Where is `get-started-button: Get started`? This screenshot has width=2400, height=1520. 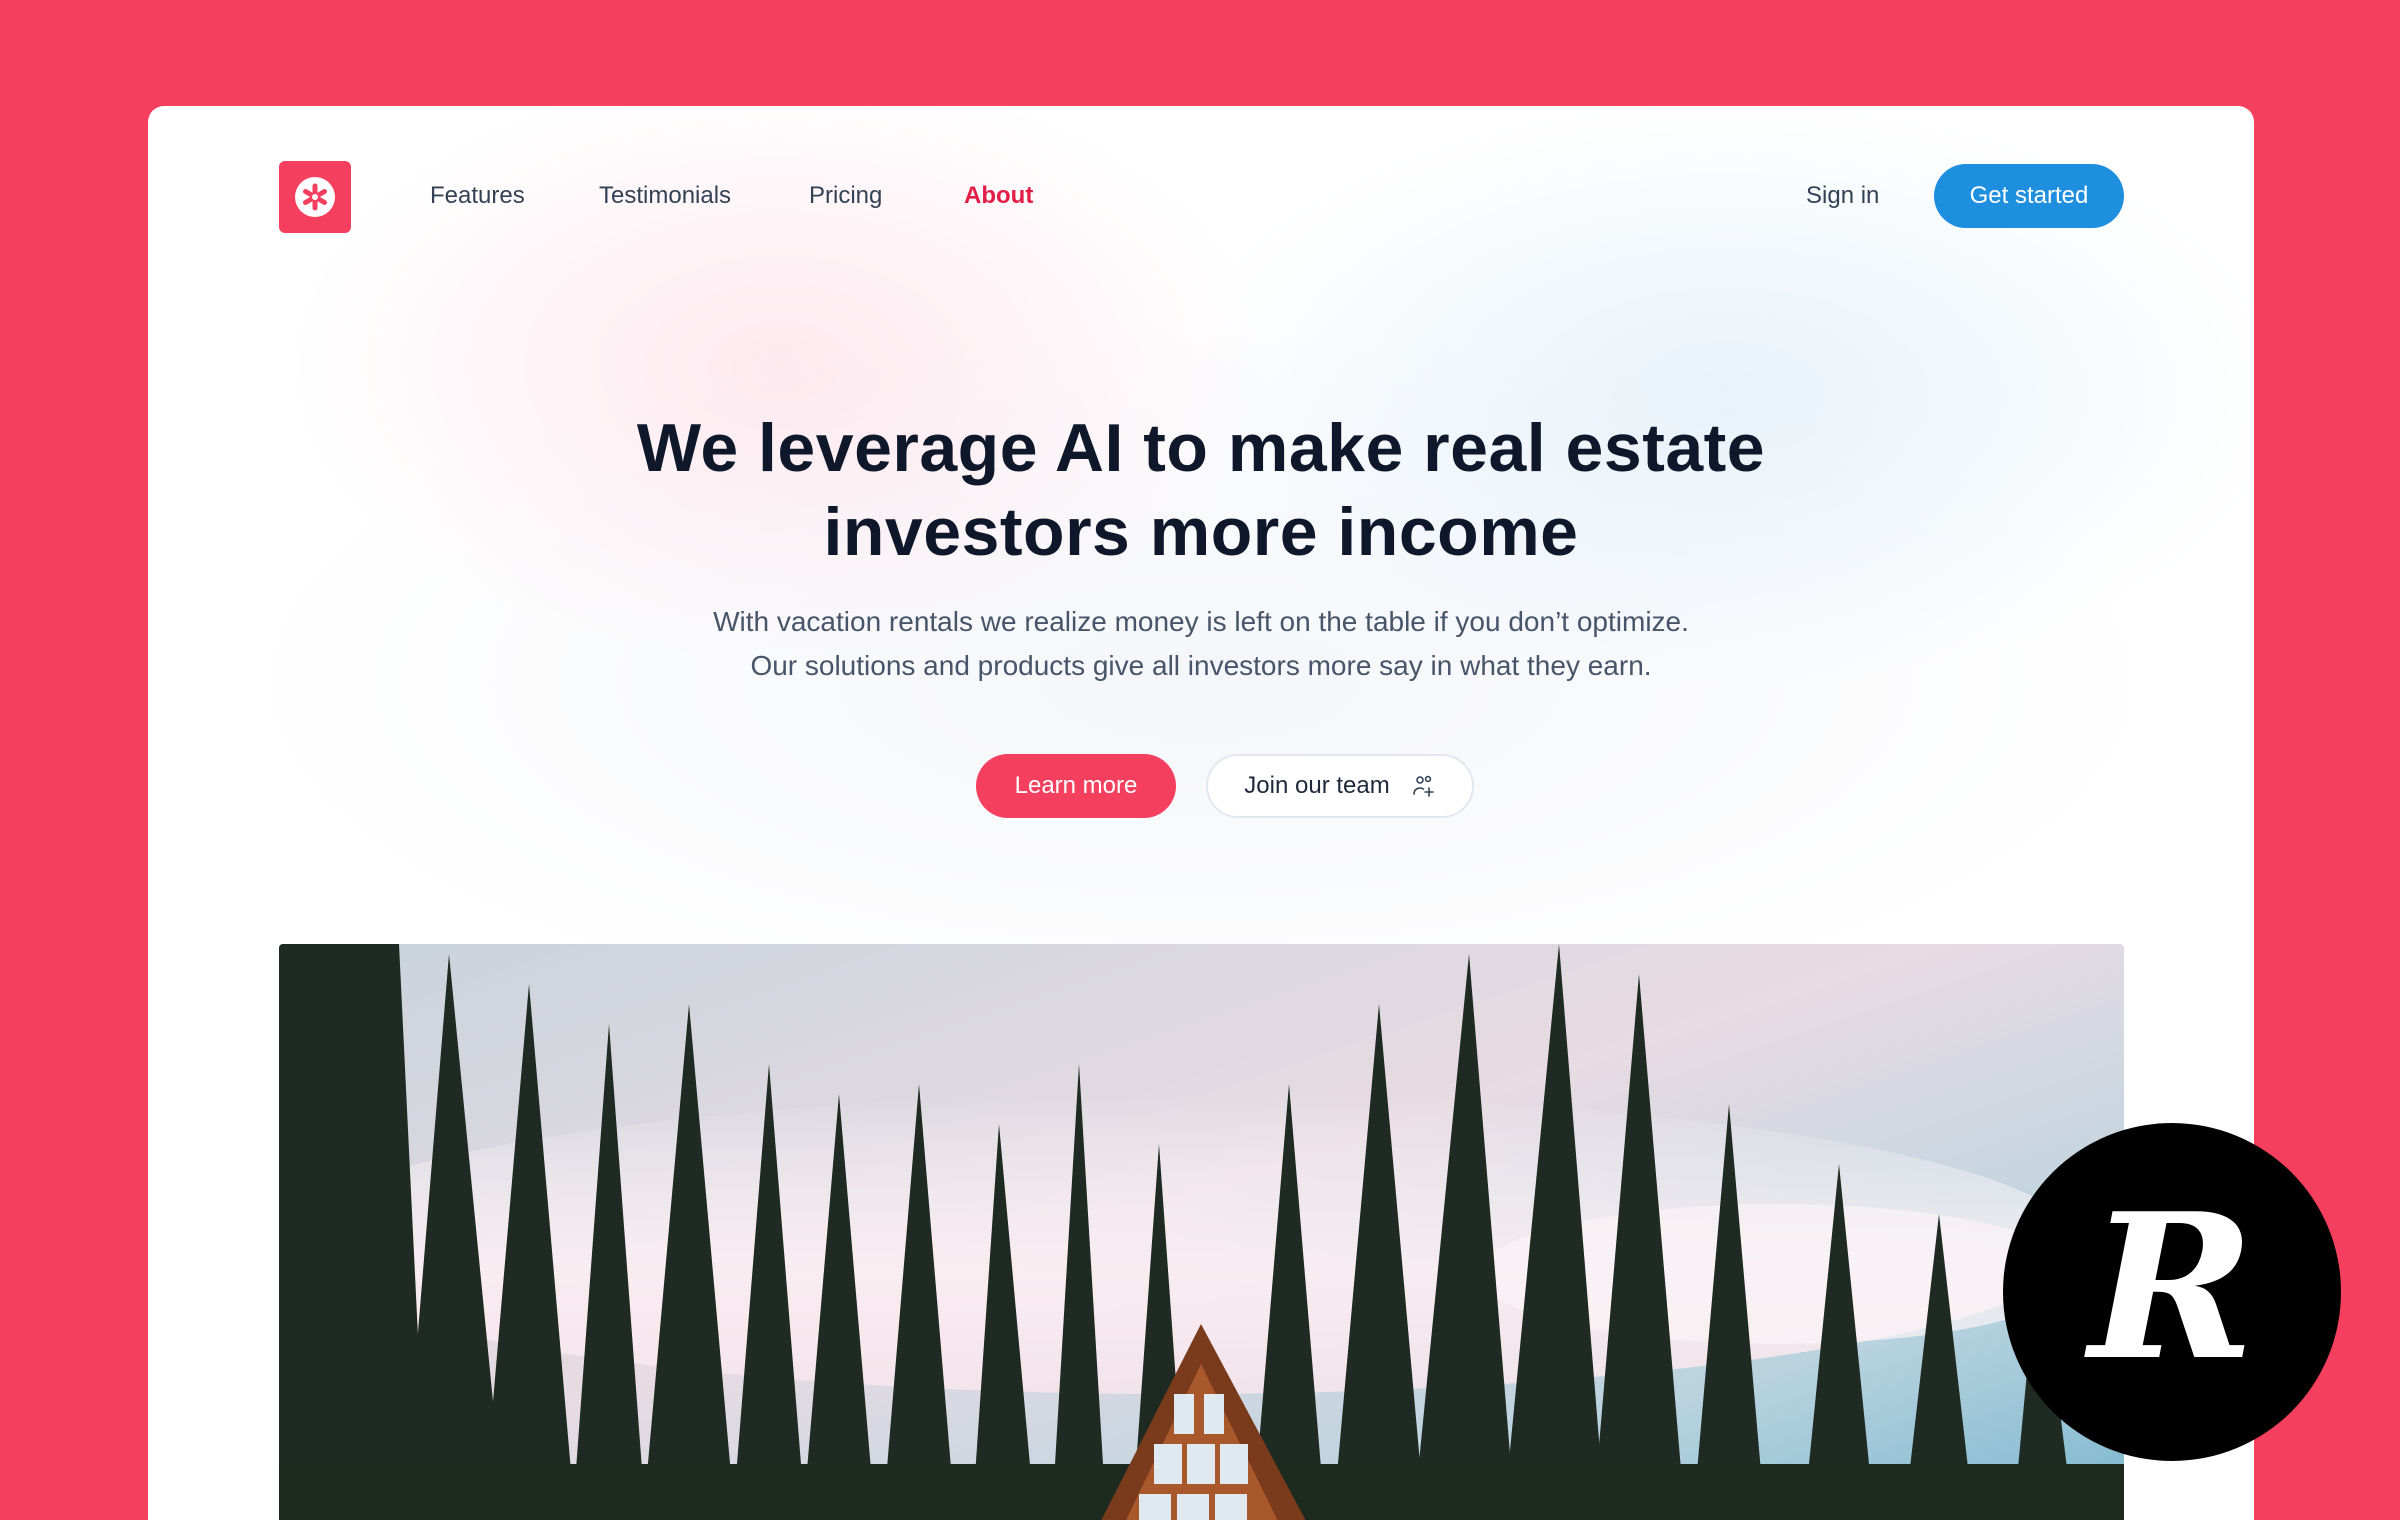
get-started-button: Get started is located at coordinates (2029, 196).